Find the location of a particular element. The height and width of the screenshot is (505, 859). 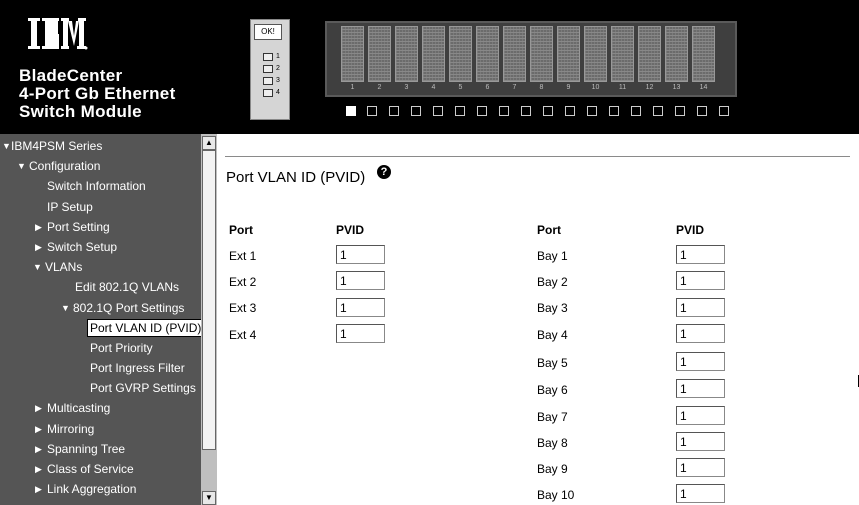

nav-item-port-gvrp-settings: Port GVRP Settings is located at coordinates (100, 388).